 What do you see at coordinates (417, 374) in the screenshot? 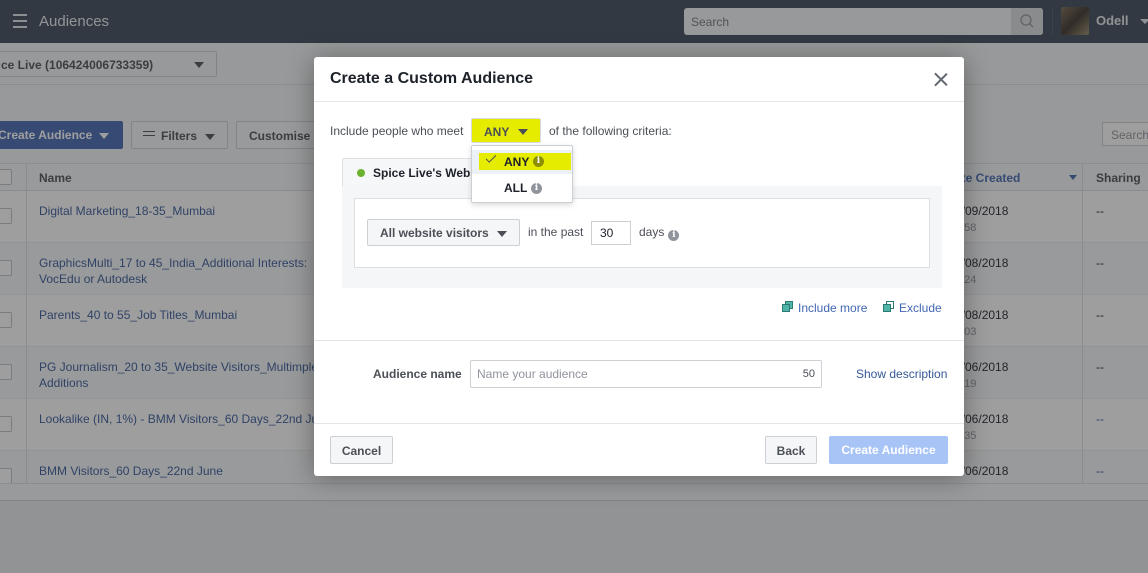
I see `audience-name-label: Audience name` at bounding box center [417, 374].